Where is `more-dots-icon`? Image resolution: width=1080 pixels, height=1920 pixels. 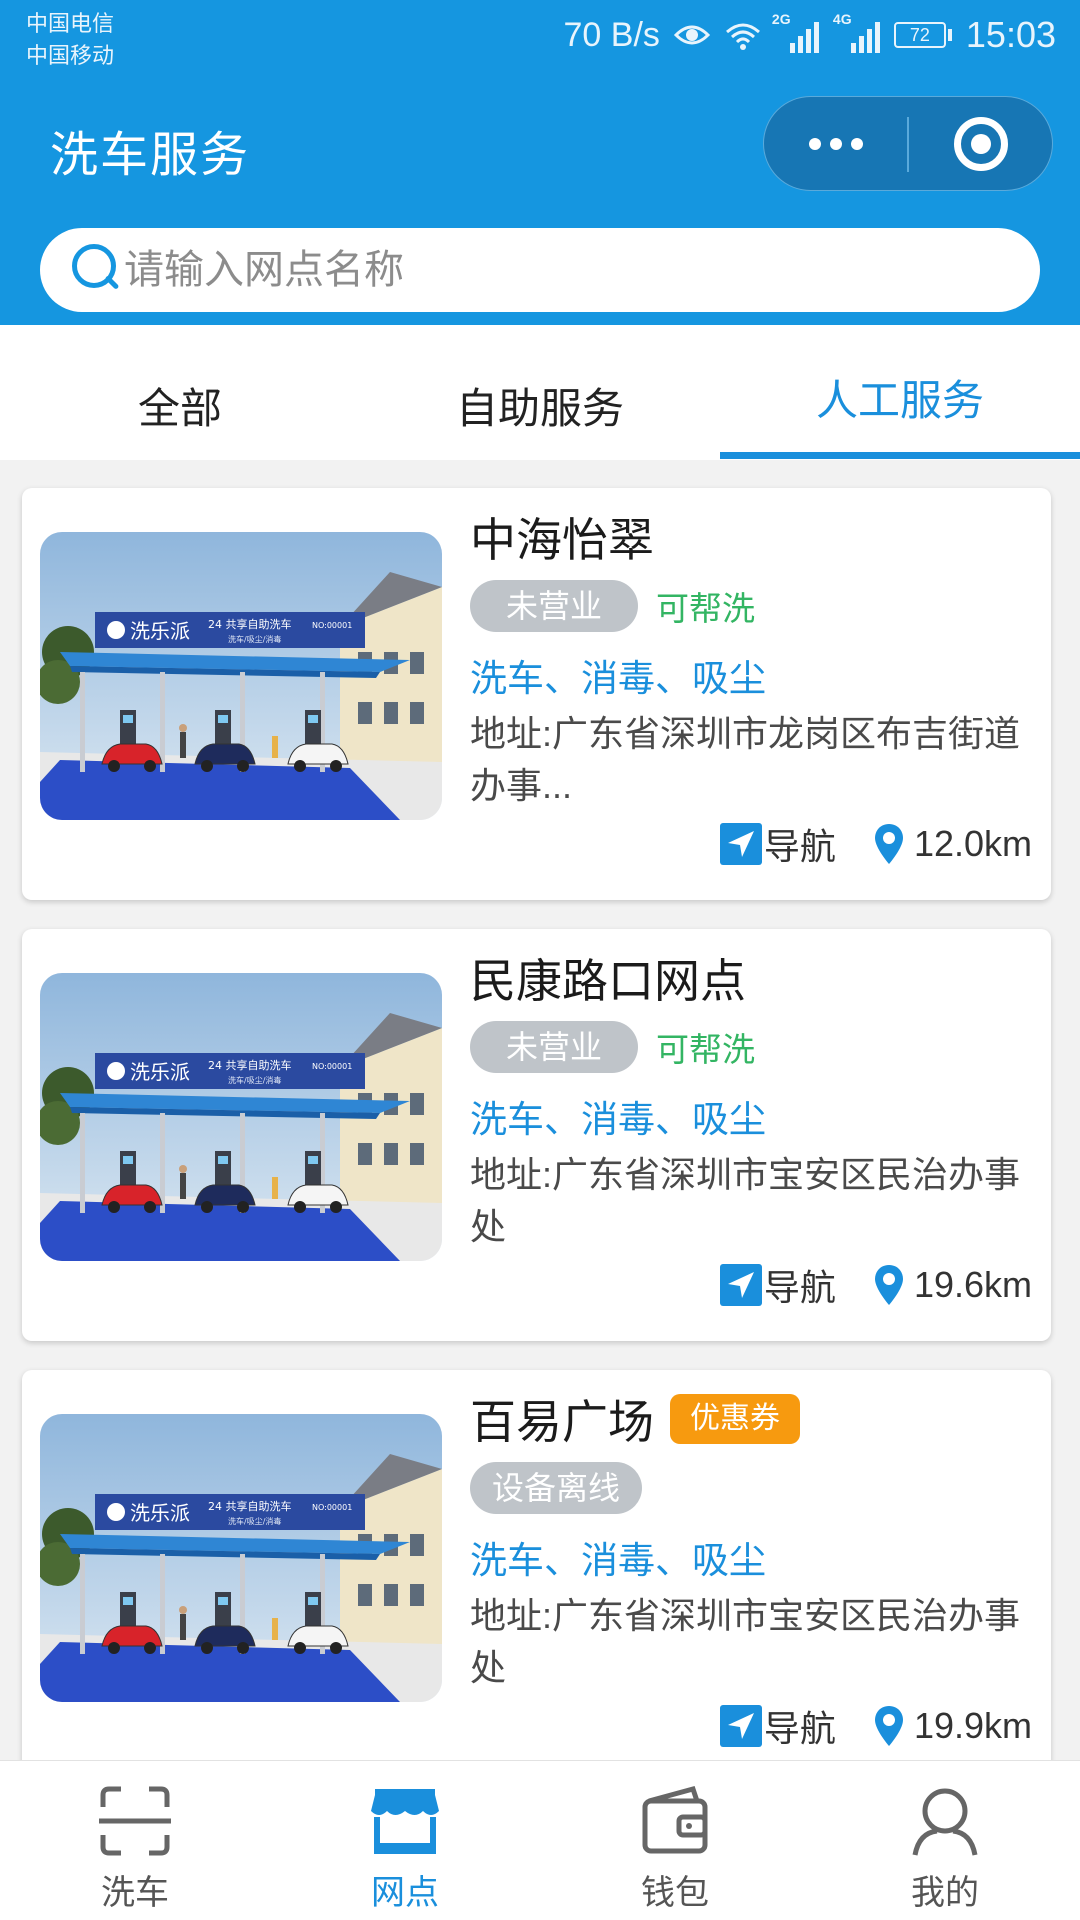 more-dots-icon is located at coordinates (835, 143).